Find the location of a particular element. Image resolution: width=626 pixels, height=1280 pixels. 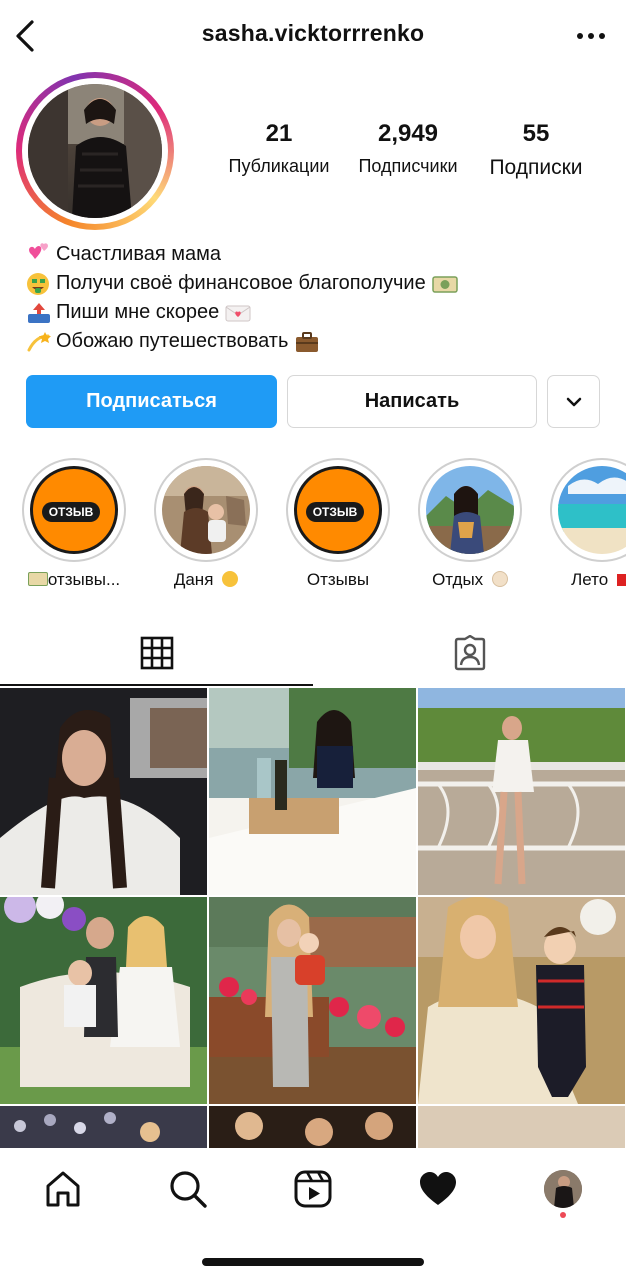

briefcase-icon is located at coordinates (307, 342).